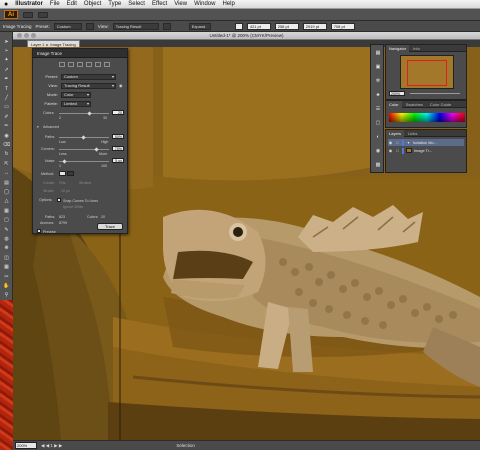 The width and height of the screenshot is (480, 450). I want to click on colors-value-field: 20, so click(118, 112).